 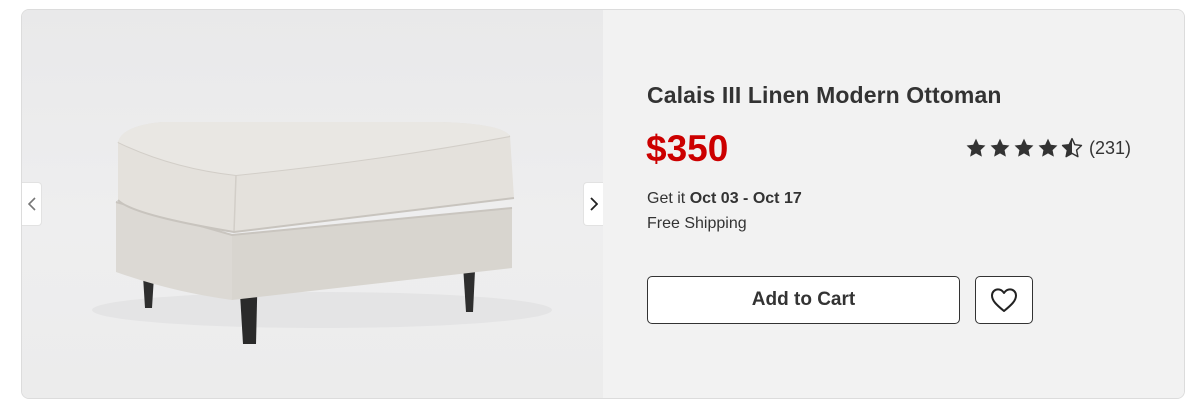 What do you see at coordinates (697, 223) in the screenshot?
I see `shipping-info: Free Shipping` at bounding box center [697, 223].